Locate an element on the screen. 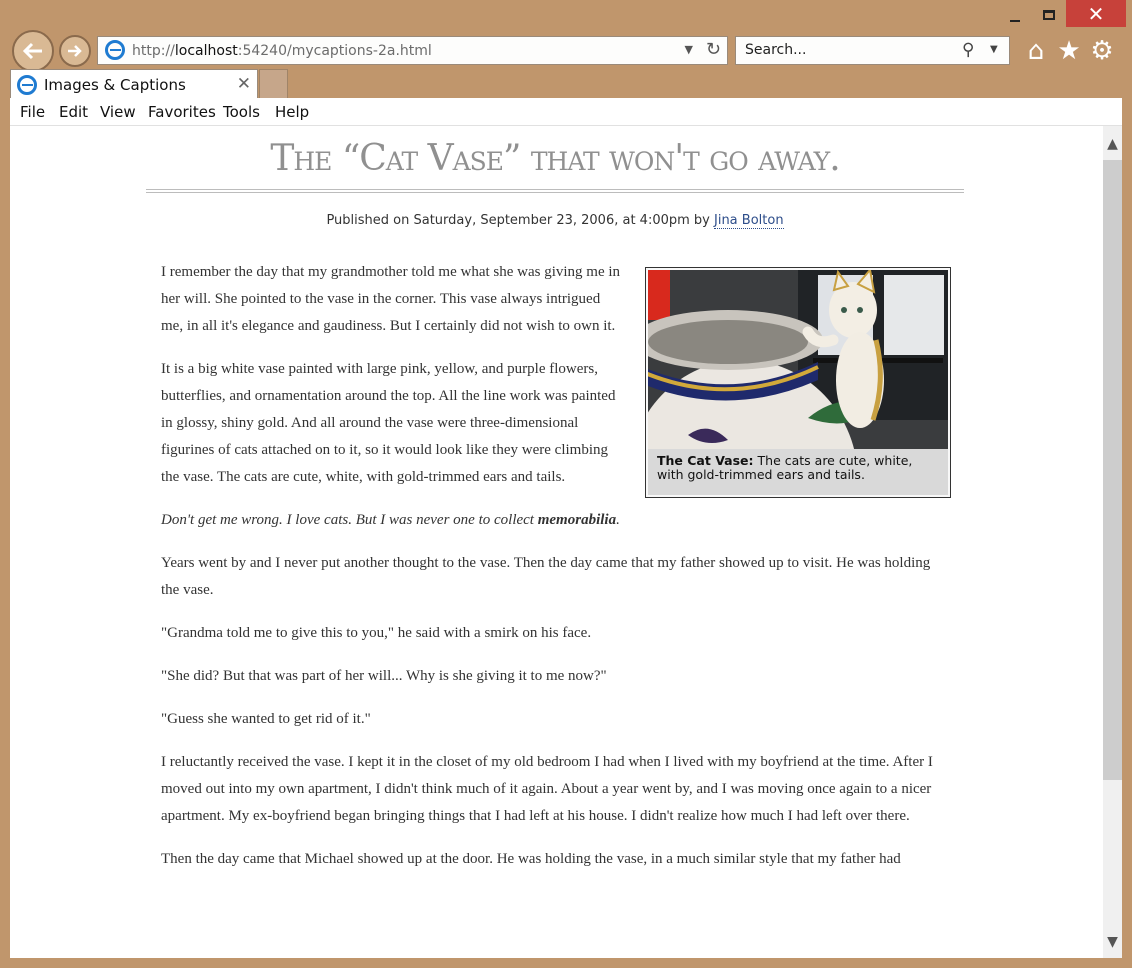 The height and width of the screenshot is (968, 1132). caption-label: The Cat Vase: is located at coordinates (705, 460).